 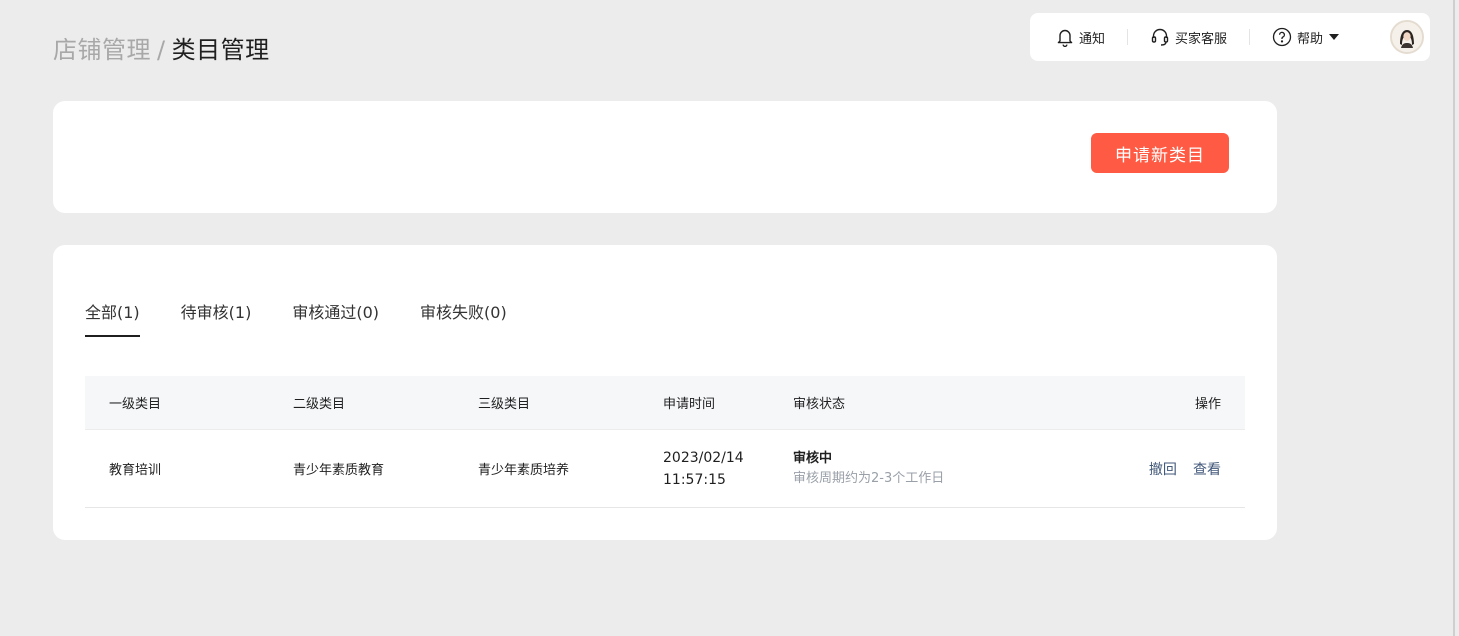 I want to click on avatar, so click(x=1407, y=37).